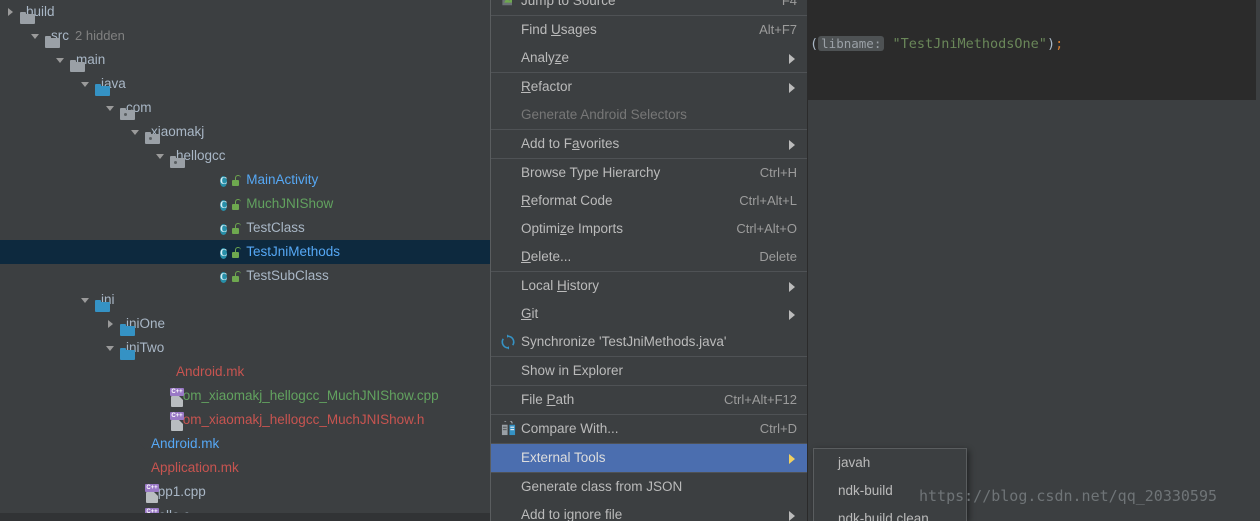  I want to click on menu-item-label: Refactor, so click(547, 86).